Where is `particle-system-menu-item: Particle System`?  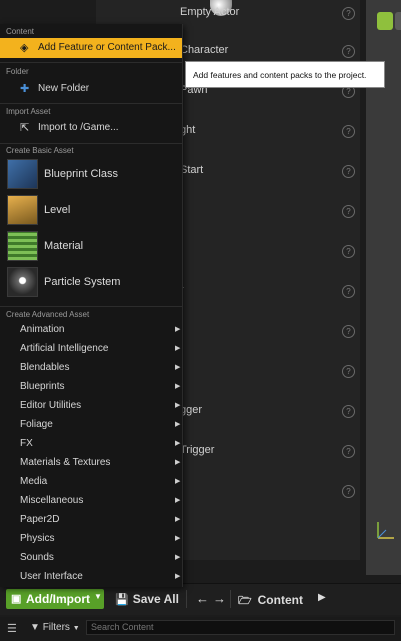
particle-system-menu-item: Particle System is located at coordinates (91, 282).